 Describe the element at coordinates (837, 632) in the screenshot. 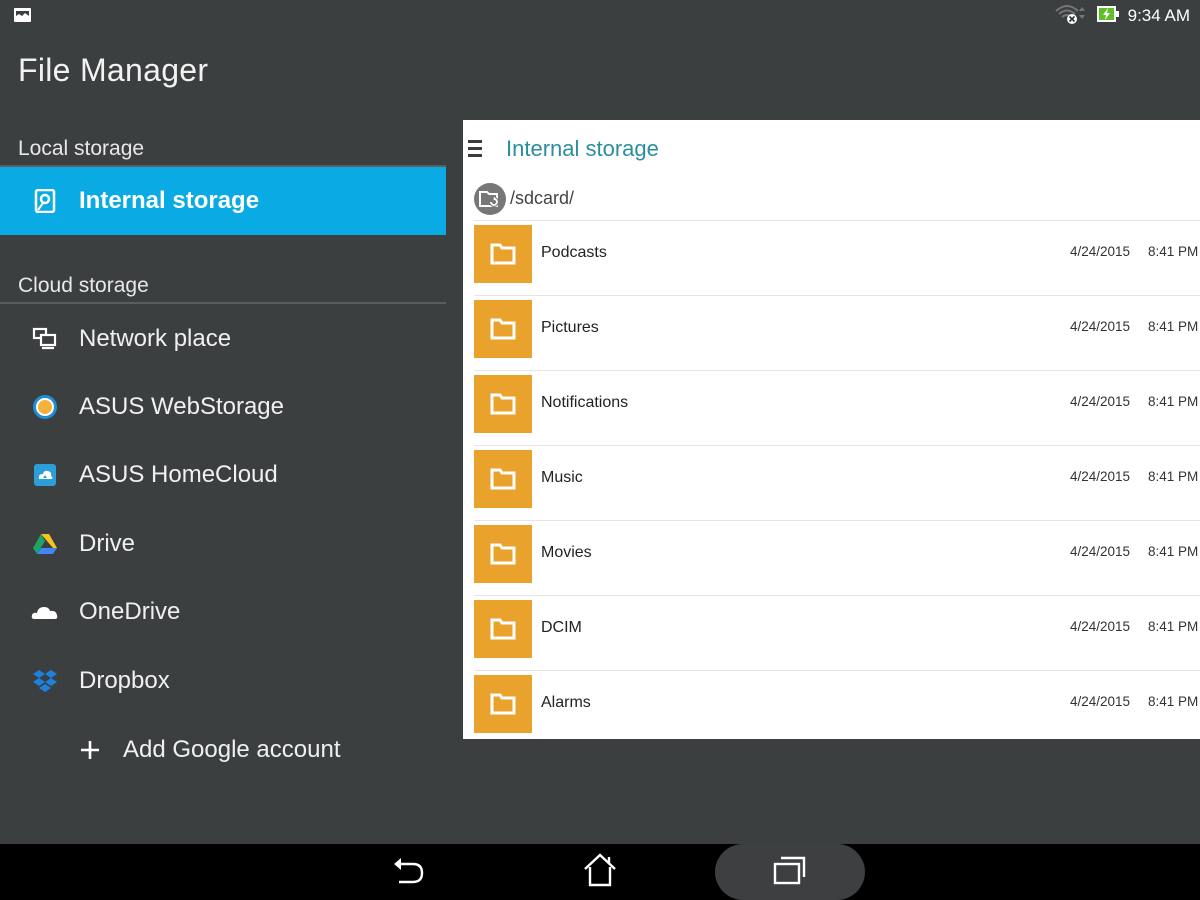

I see `file-row: DCIM 4/24/2015 8:41 PM` at that location.